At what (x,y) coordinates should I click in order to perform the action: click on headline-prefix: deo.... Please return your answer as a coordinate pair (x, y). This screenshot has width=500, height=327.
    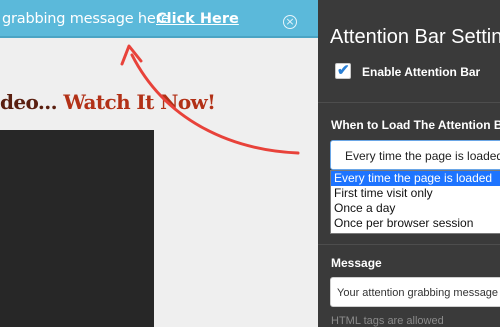
    Looking at the image, I should click on (29, 102).